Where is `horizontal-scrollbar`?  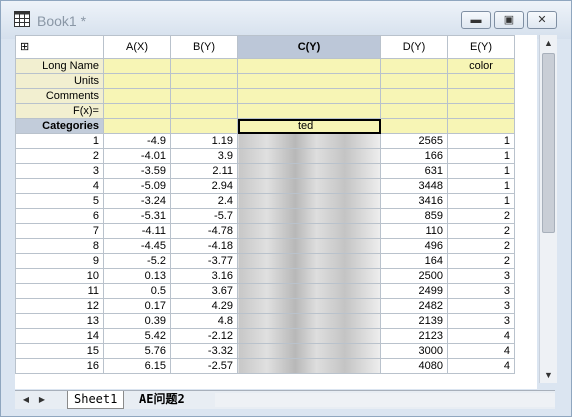
horizontal-scrollbar is located at coordinates (385, 400).